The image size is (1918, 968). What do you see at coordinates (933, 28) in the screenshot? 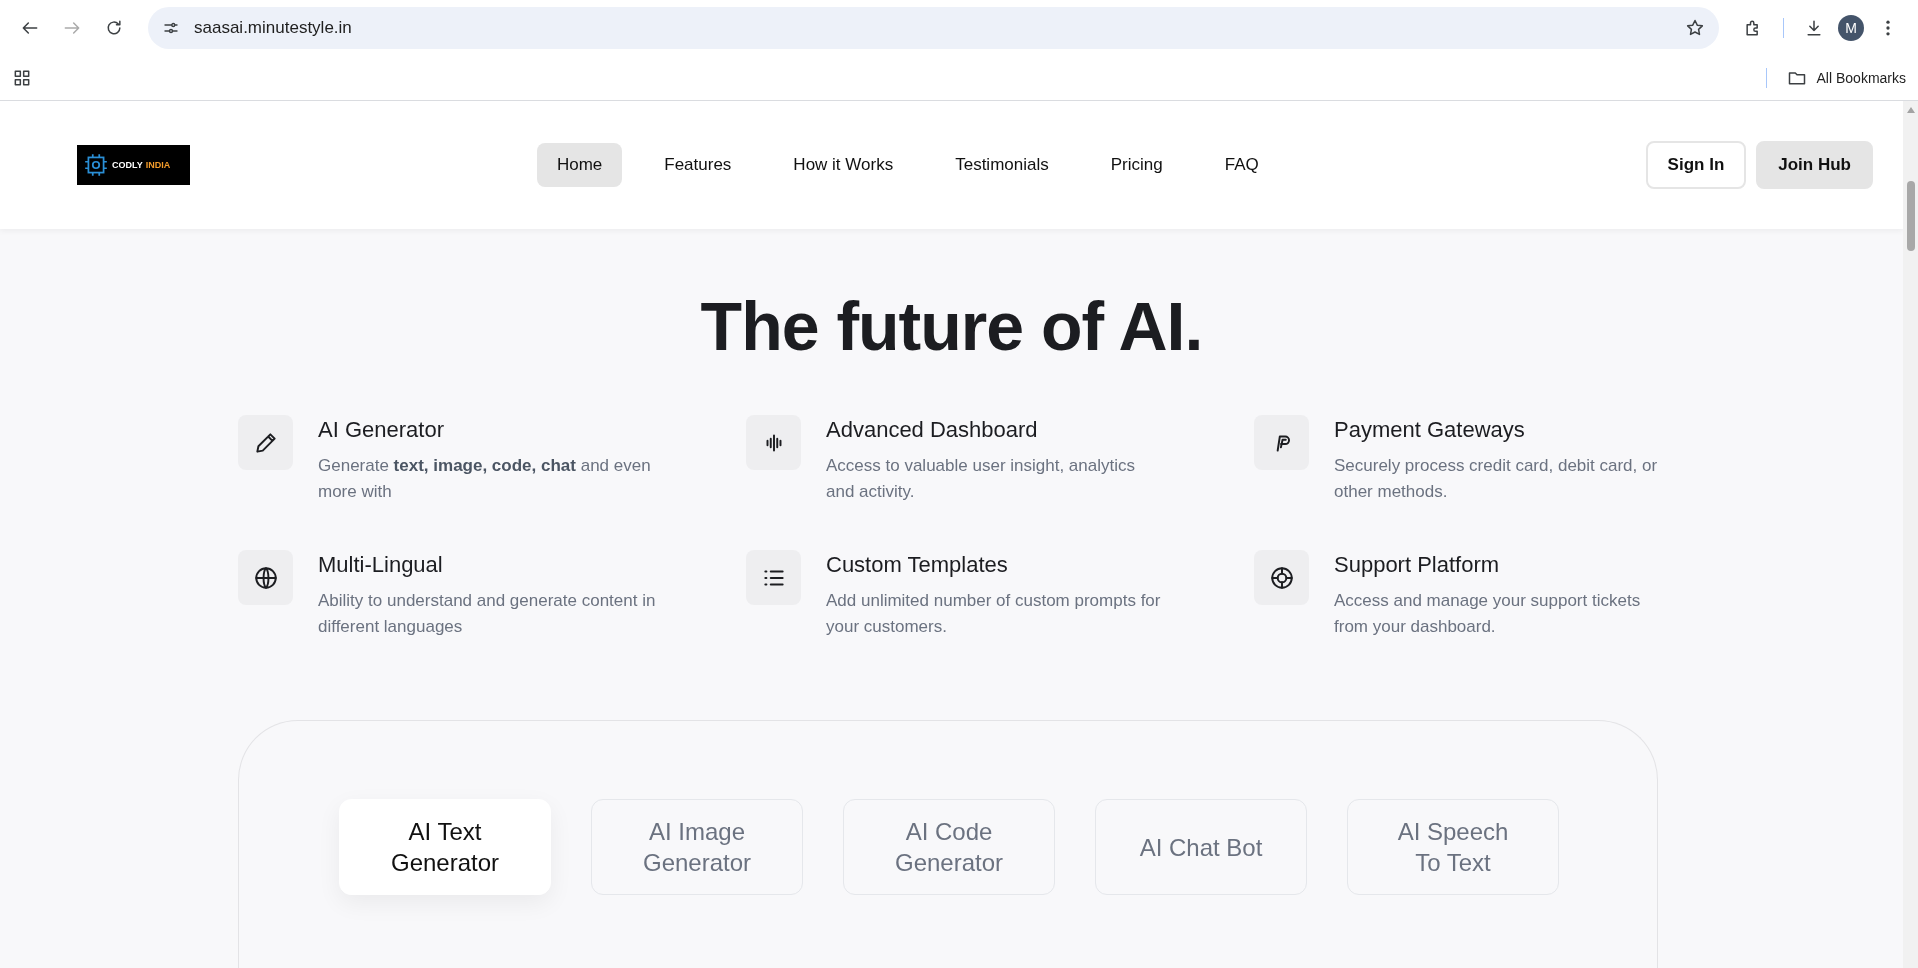
I see `address-bar: saasai.minutestyle.in` at bounding box center [933, 28].